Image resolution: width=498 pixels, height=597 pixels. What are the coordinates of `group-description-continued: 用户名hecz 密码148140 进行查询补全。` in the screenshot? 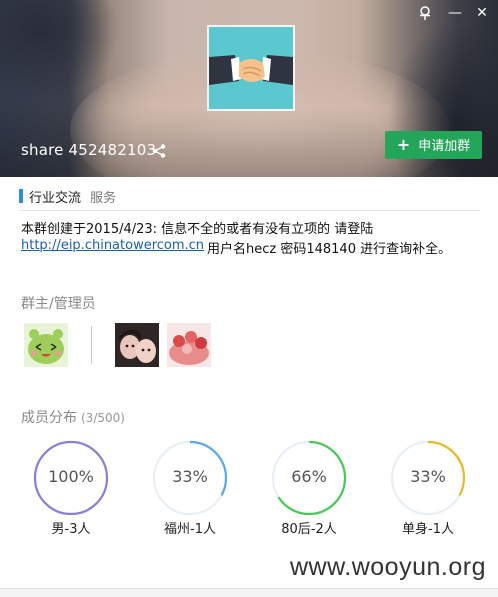 It's located at (329, 249).